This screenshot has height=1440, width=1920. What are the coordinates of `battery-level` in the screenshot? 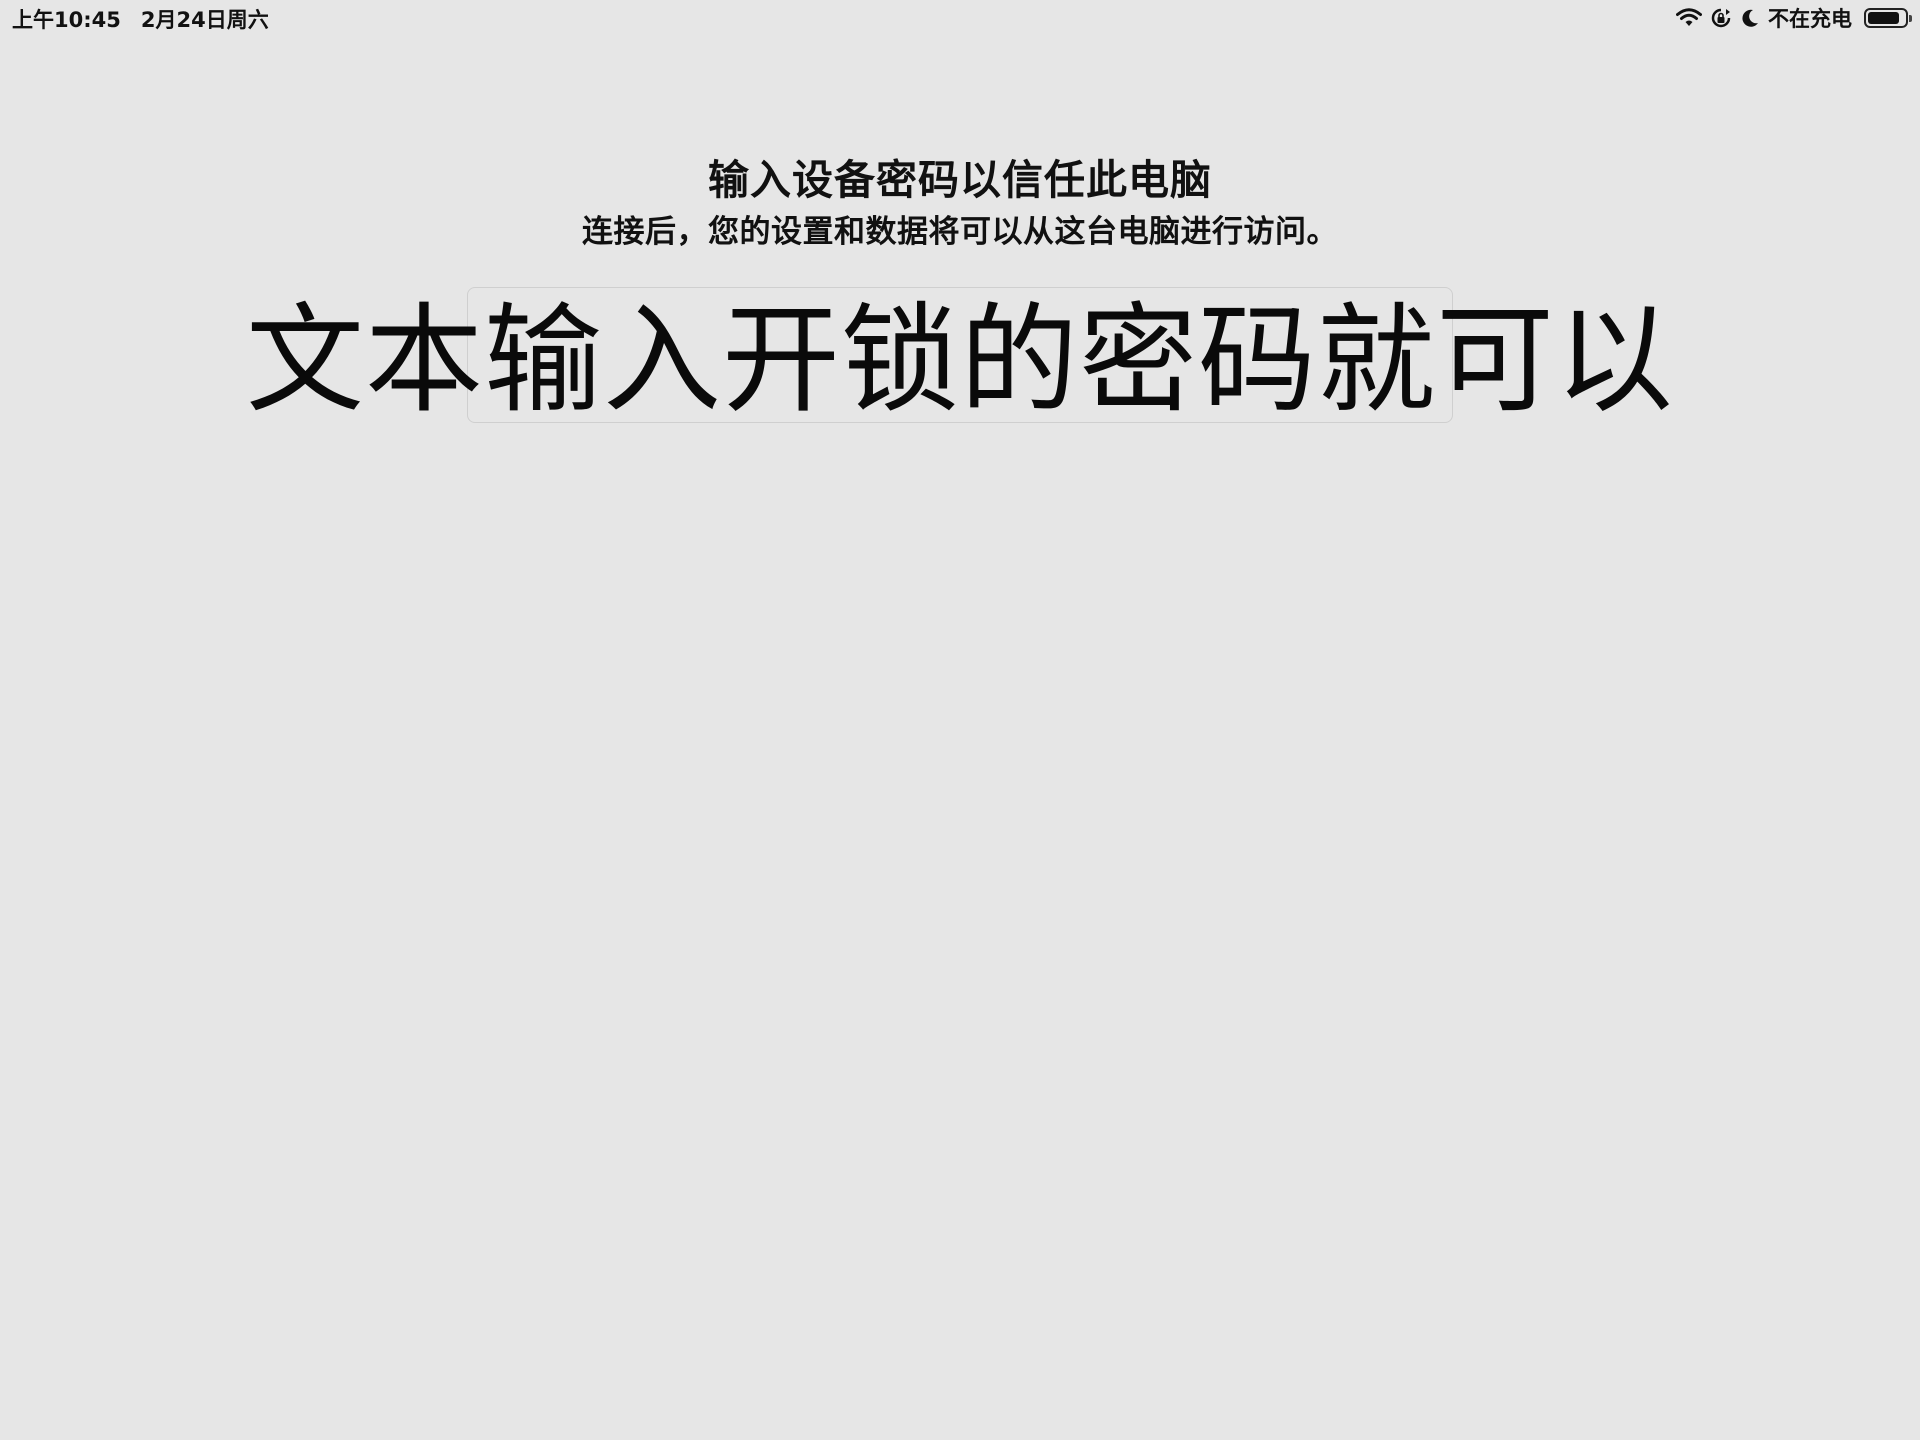 It's located at (1883, 18).